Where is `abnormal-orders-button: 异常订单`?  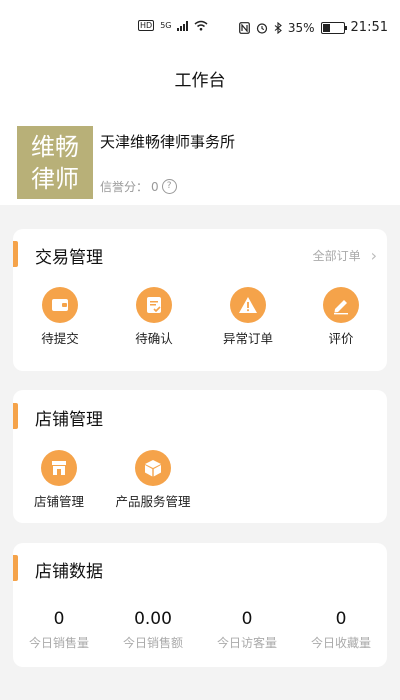 abnormal-orders-button: 异常订单 is located at coordinates (248, 317).